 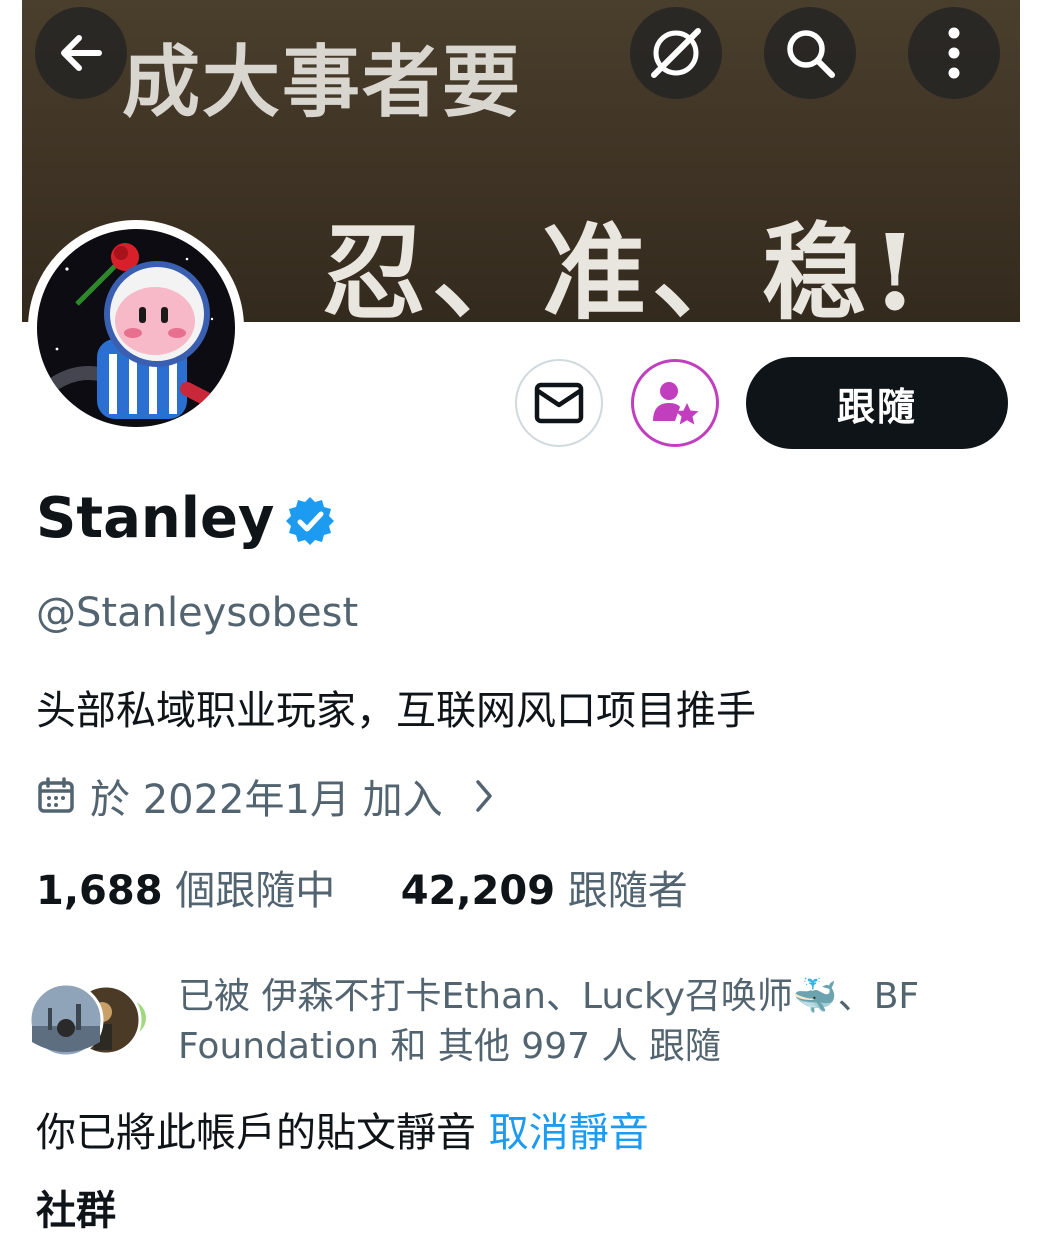 I want to click on profile-avatar, so click(x=136, y=328).